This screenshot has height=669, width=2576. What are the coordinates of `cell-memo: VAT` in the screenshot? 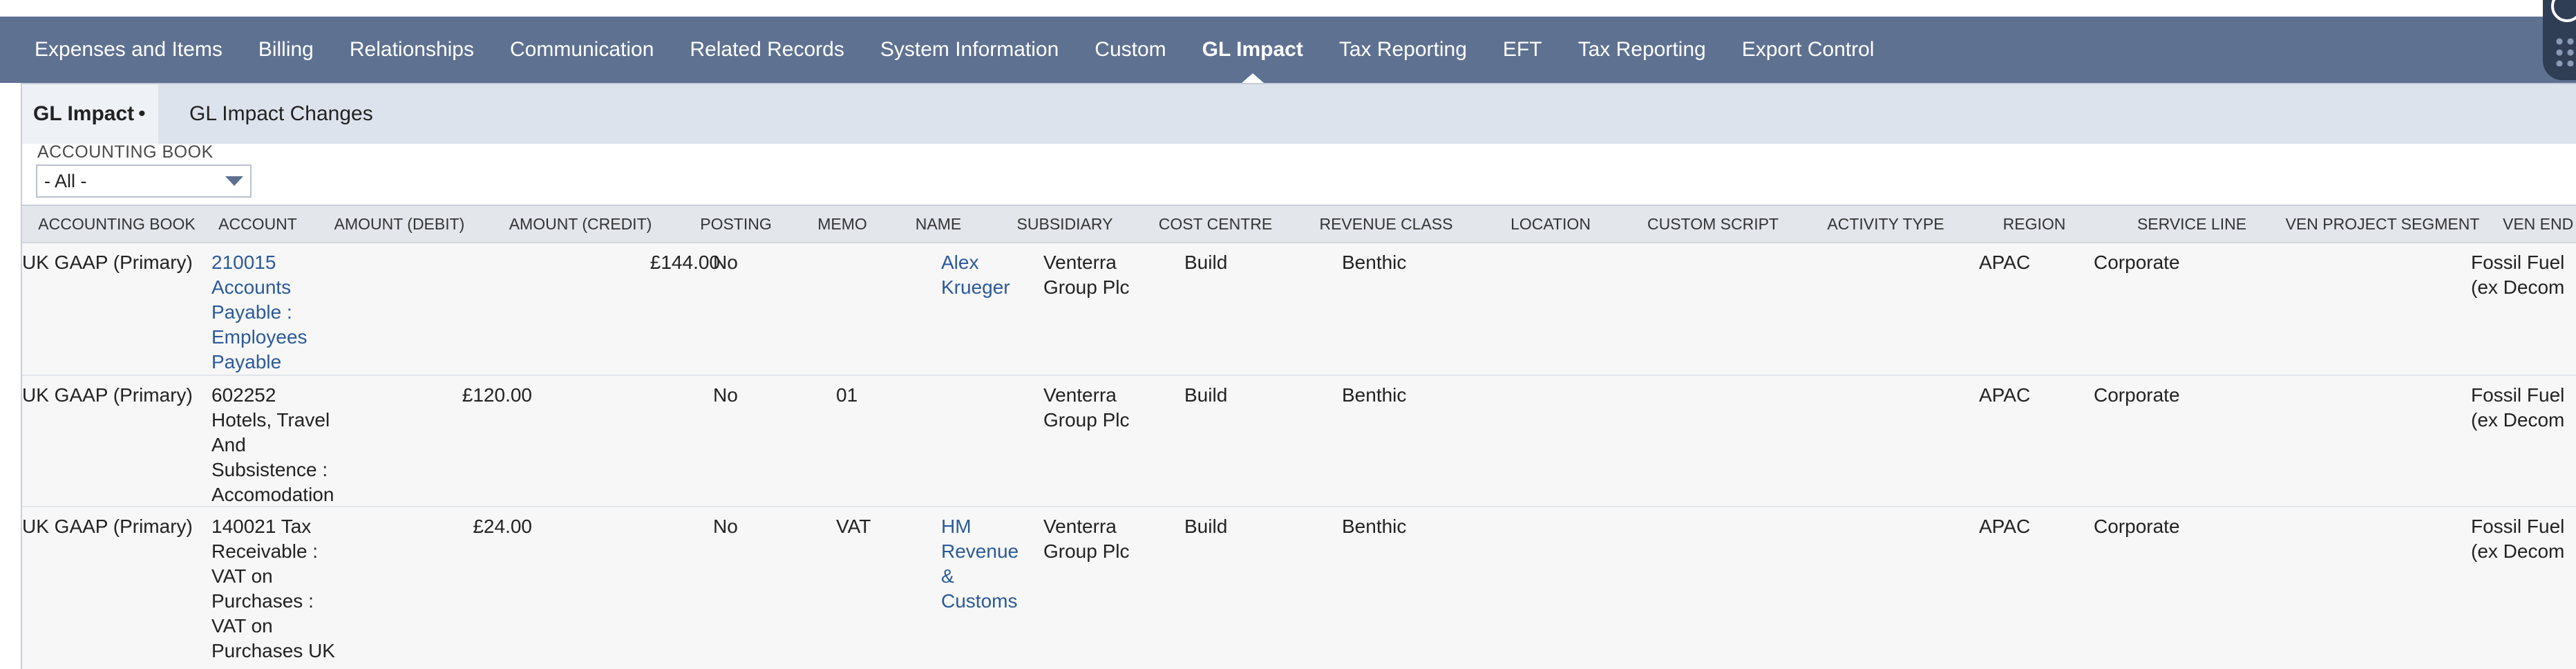 It's located at (853, 526).